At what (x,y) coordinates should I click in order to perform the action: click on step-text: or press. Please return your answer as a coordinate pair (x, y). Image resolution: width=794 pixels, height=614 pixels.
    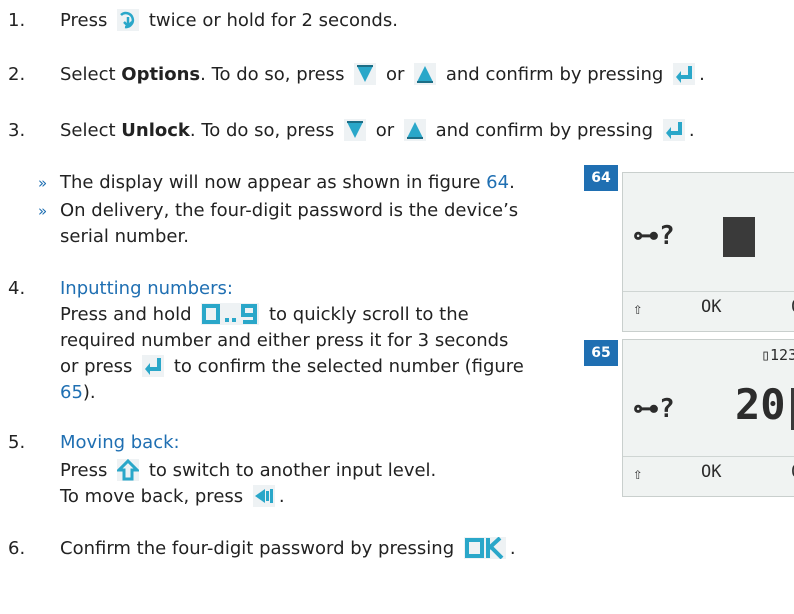
    Looking at the image, I should click on (96, 366).